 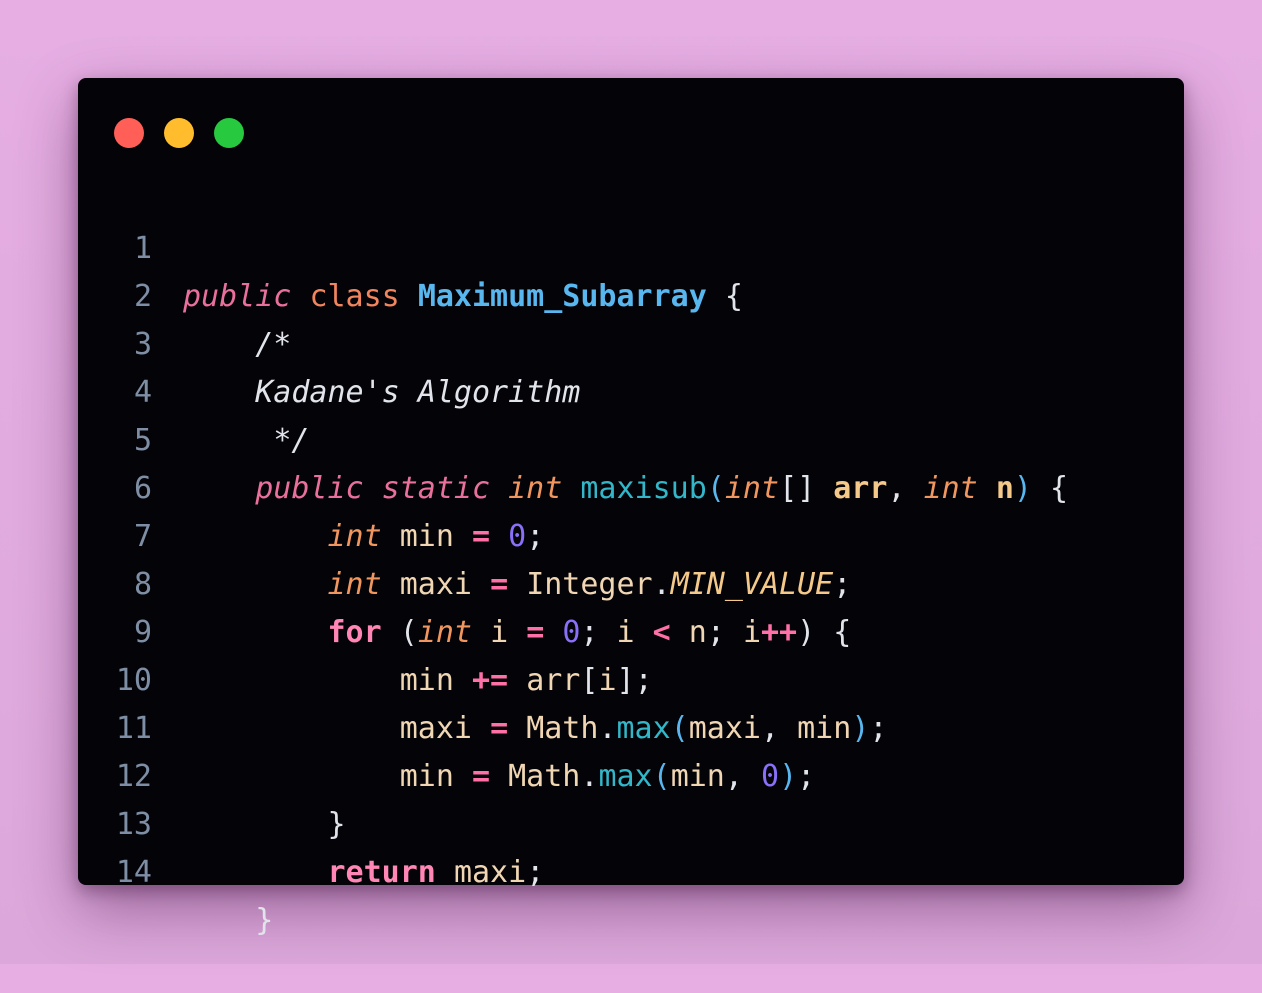 What do you see at coordinates (631, 389) in the screenshot?
I see `code-line-4: 4 */` at bounding box center [631, 389].